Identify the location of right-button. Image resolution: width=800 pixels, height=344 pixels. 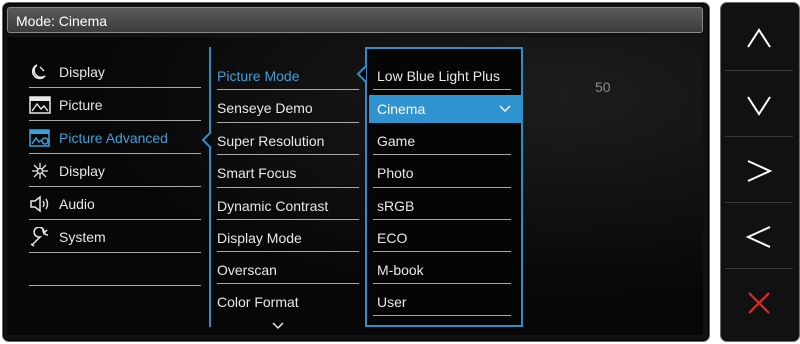
(759, 171).